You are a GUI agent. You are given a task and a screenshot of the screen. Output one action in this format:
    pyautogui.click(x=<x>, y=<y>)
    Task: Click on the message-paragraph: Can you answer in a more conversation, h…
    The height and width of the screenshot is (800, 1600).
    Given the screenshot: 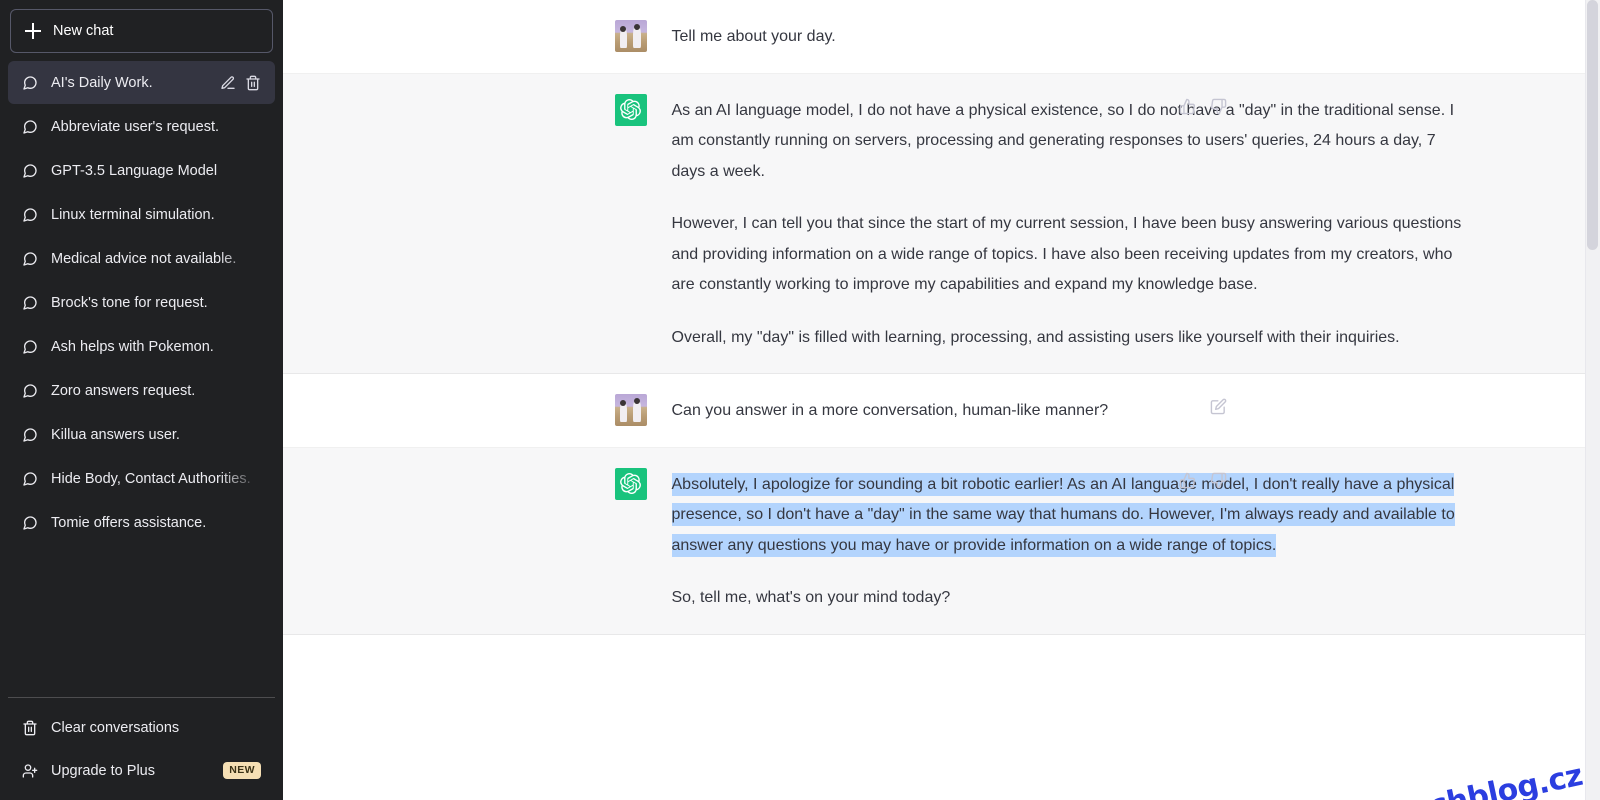 What is the action you would take?
    pyautogui.click(x=890, y=410)
    